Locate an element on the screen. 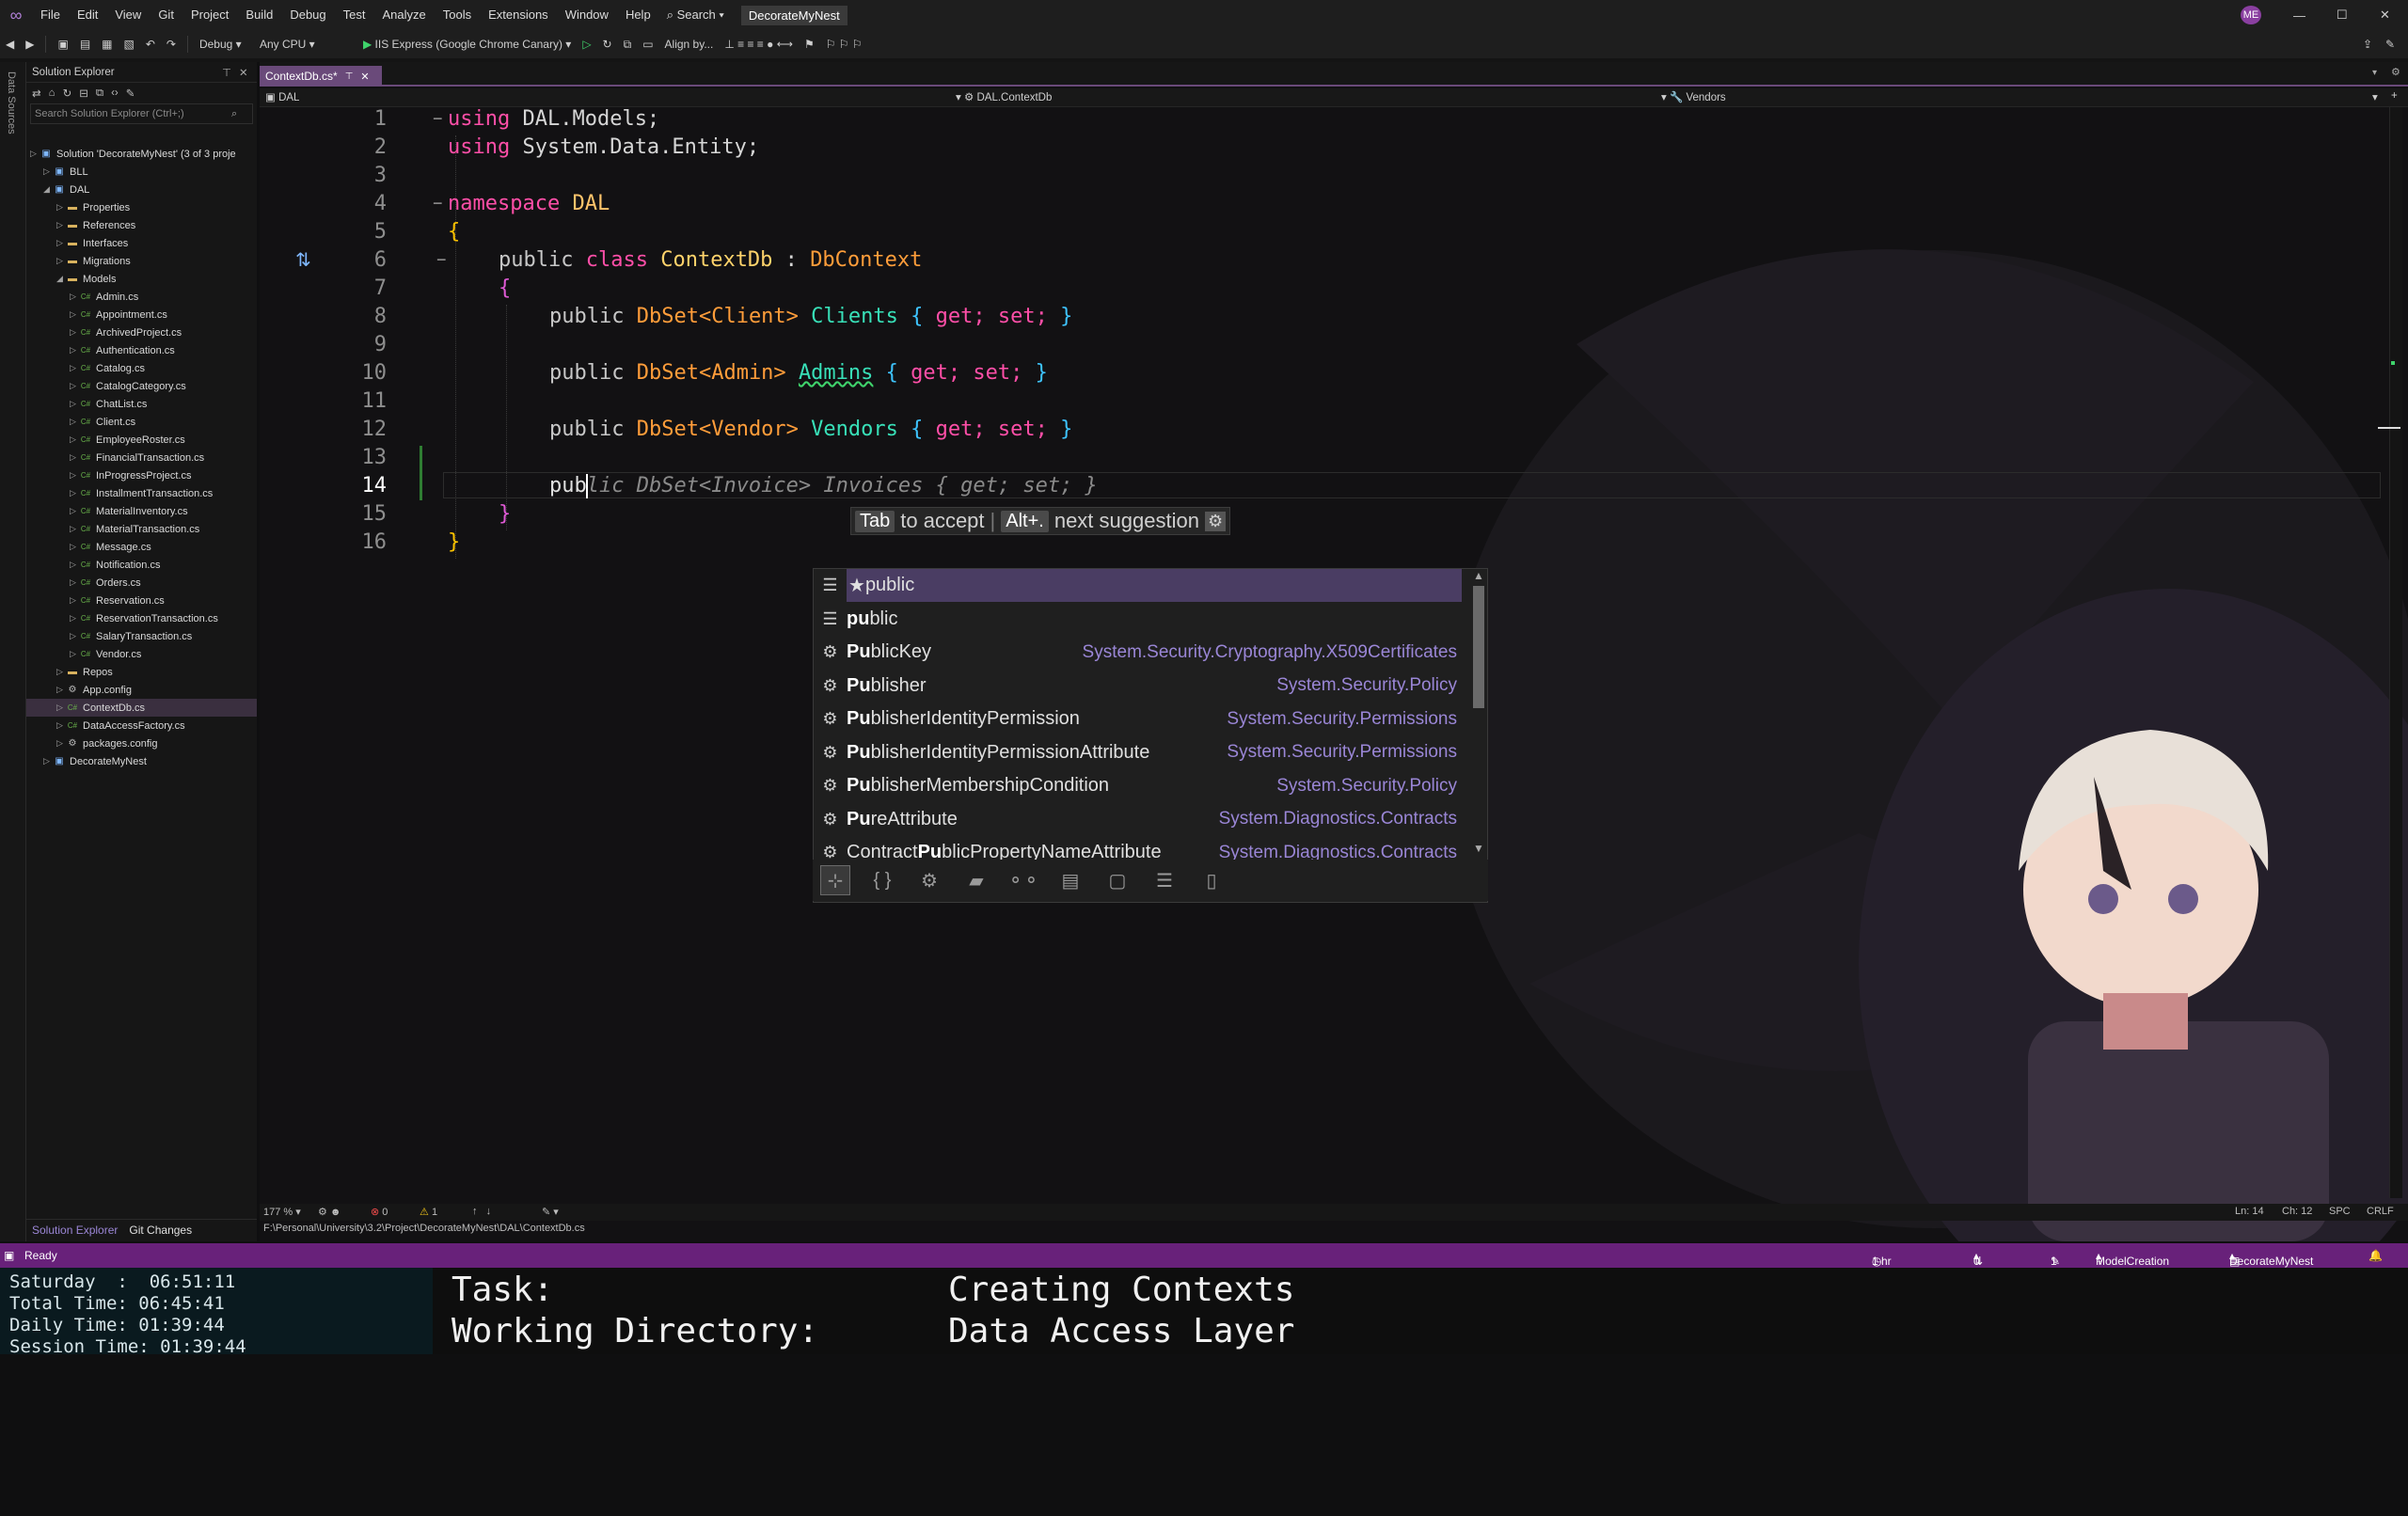 The height and width of the screenshot is (1516, 2408). tree-item: ▷ C# CatalogCategory.cs is located at coordinates (142, 386).